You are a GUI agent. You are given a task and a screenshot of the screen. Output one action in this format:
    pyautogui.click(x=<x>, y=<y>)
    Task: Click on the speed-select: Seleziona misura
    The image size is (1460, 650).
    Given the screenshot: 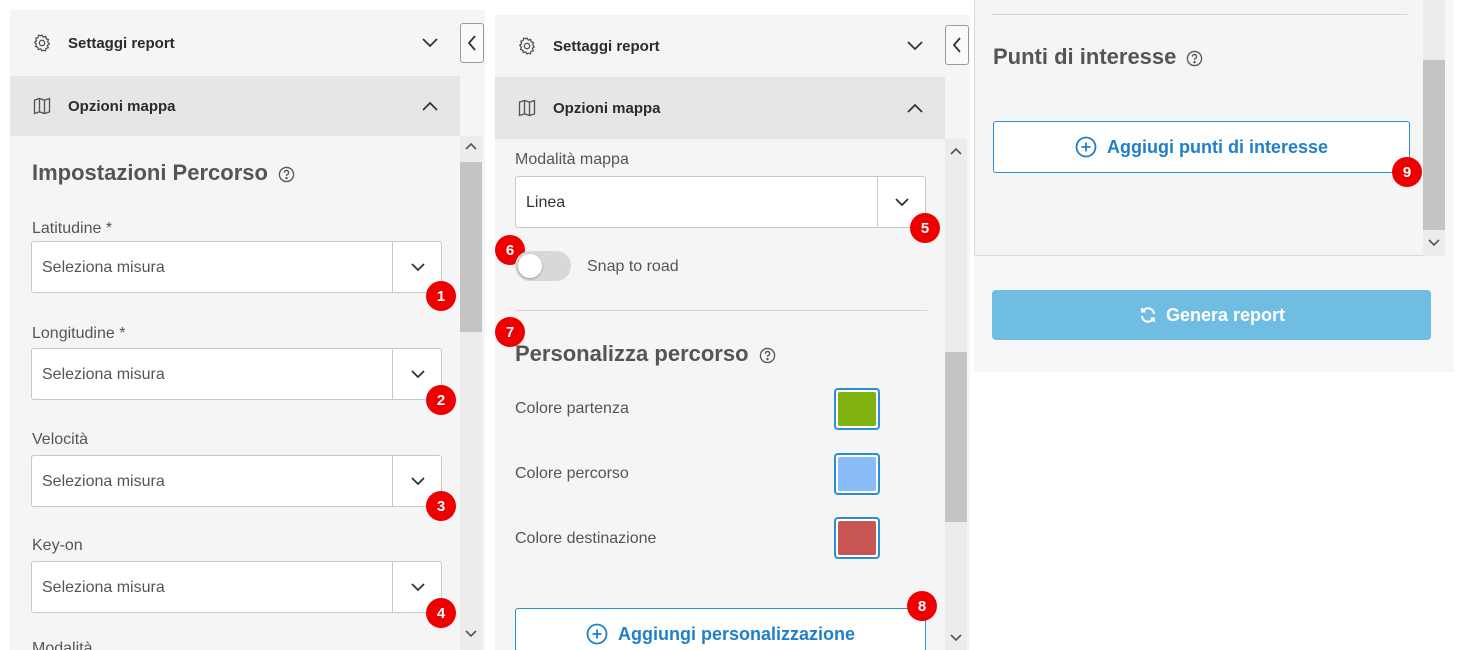 What is the action you would take?
    pyautogui.click(x=236, y=481)
    